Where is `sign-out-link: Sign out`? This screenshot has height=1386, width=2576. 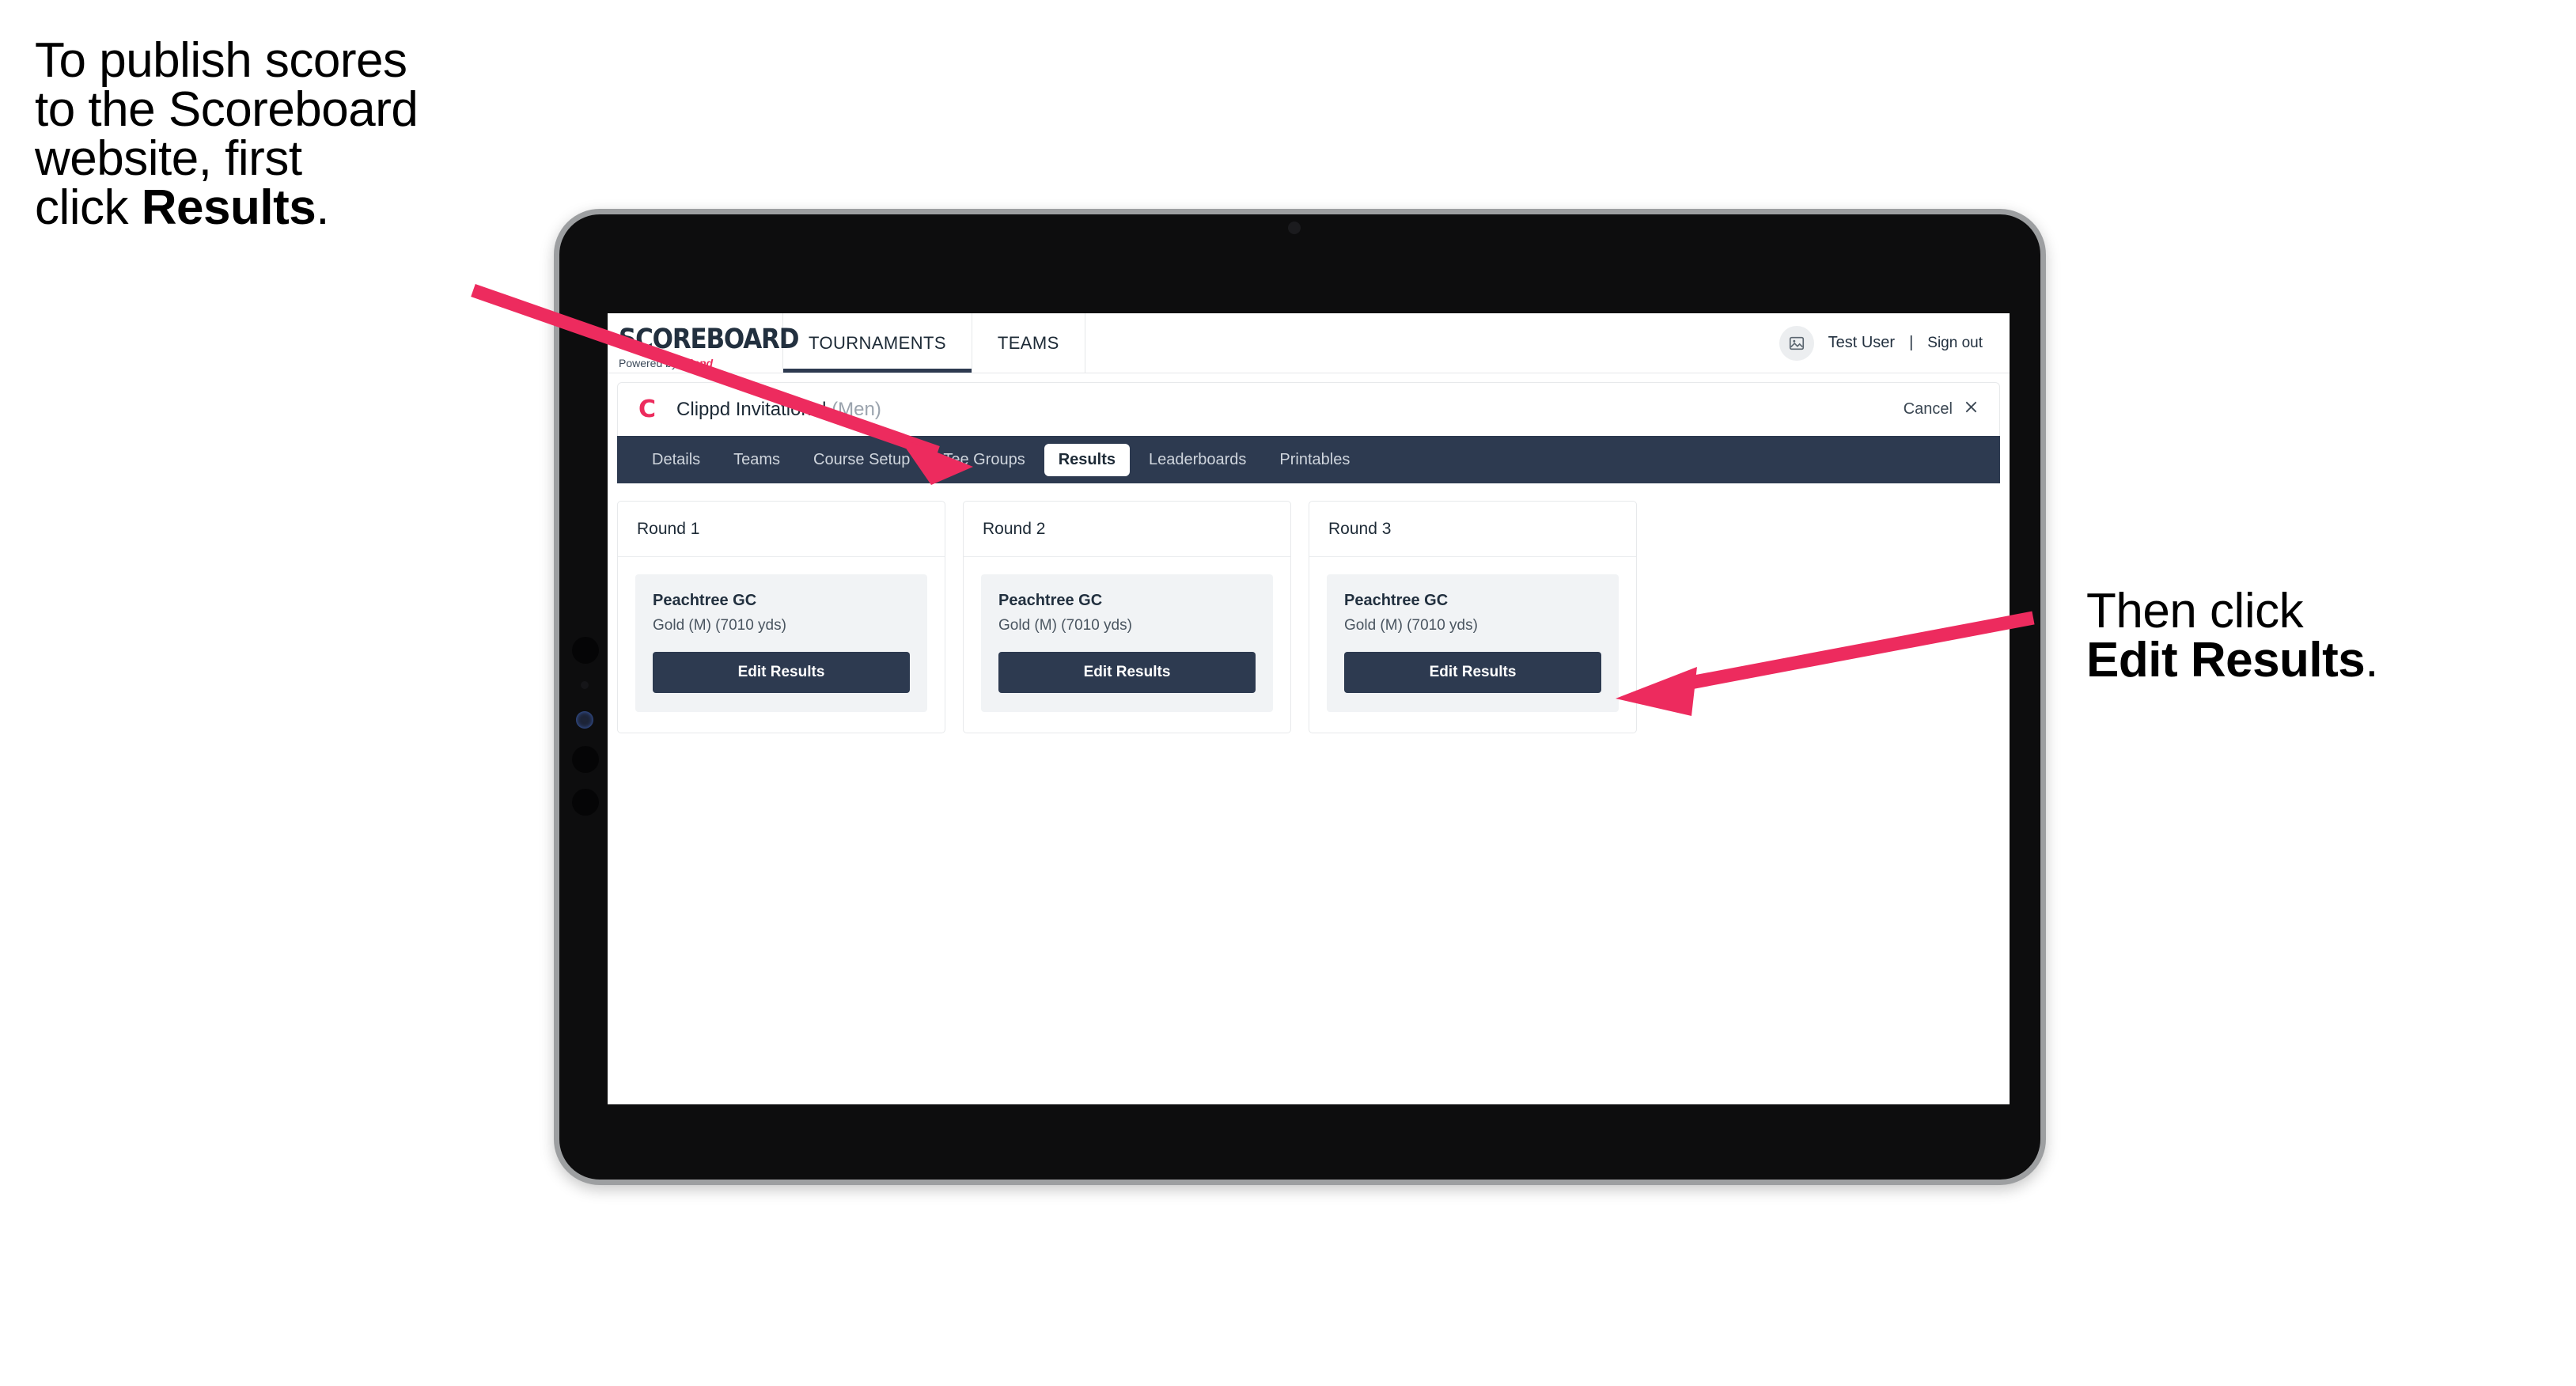
sign-out-link: Sign out is located at coordinates (1955, 344).